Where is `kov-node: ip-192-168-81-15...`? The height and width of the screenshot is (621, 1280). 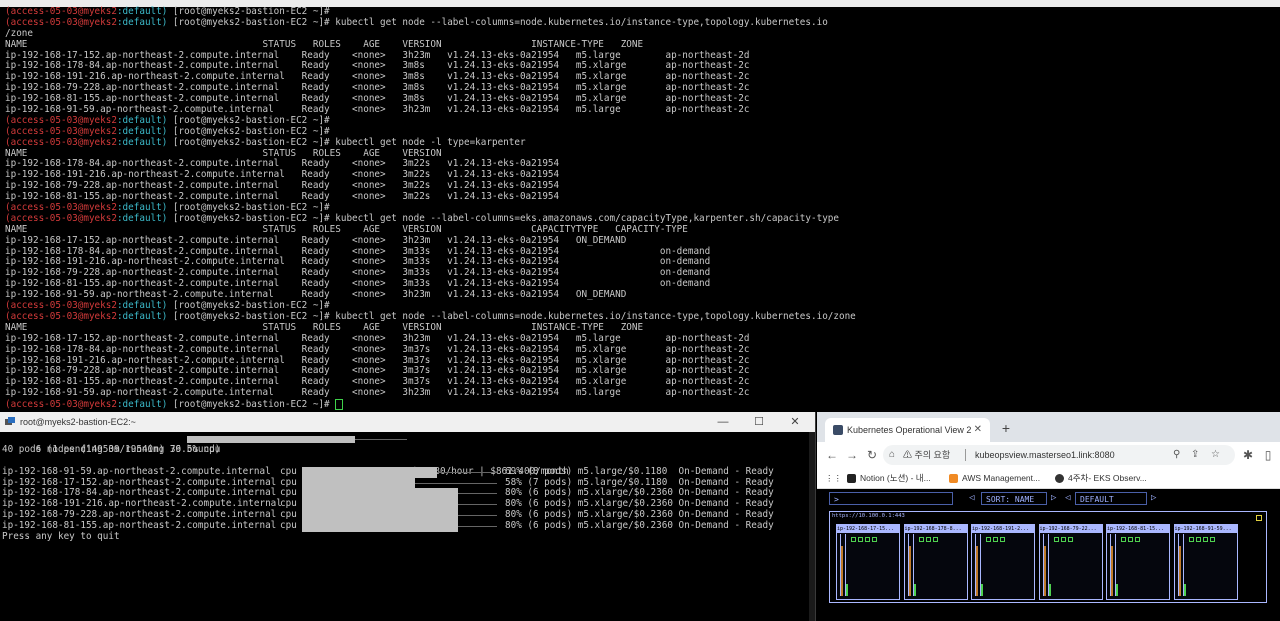
kov-node: ip-192-168-81-15... is located at coordinates (1138, 562).